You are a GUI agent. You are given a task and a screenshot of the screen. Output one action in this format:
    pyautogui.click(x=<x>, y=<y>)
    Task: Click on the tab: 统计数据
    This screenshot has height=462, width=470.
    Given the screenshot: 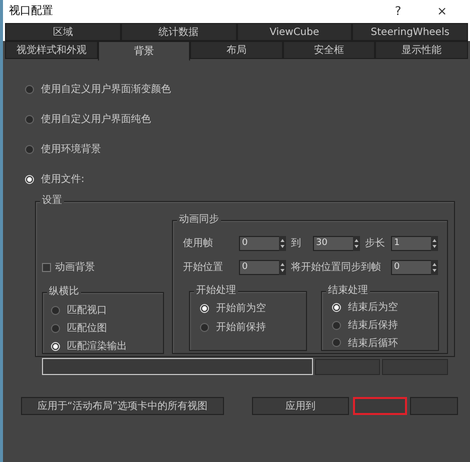 What is the action you would take?
    pyautogui.click(x=178, y=32)
    